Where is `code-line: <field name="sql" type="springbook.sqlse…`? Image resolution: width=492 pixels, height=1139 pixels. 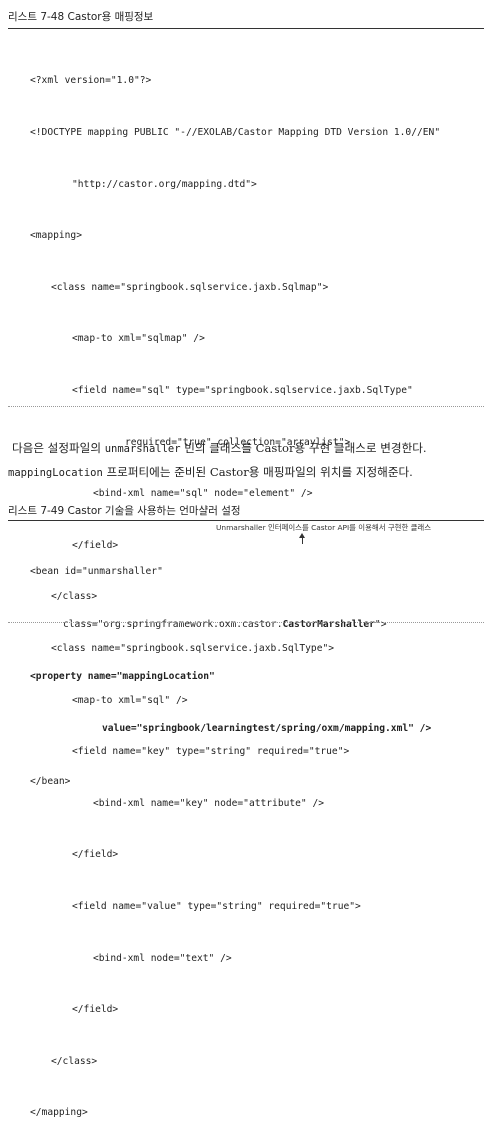
code-line: <field name="sql" type="springbook.sqlse… is located at coordinates (242, 390).